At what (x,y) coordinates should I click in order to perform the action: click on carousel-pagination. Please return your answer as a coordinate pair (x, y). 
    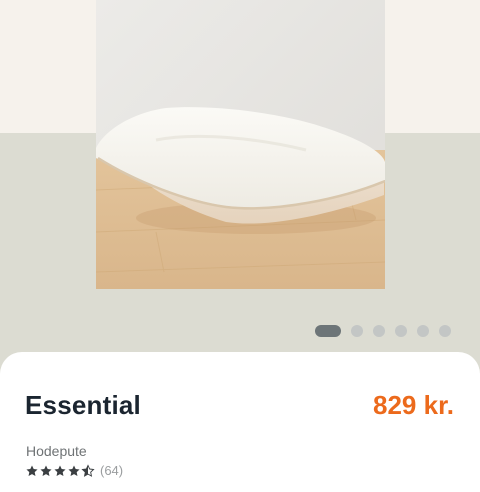
    Looking at the image, I should click on (388, 331).